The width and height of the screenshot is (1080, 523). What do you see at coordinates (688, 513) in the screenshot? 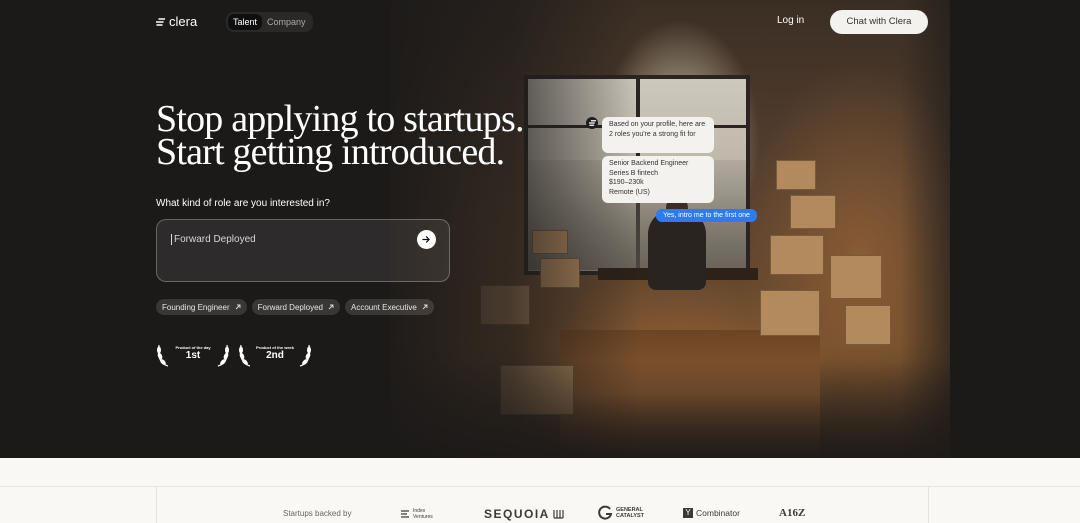
I see `y-combinator-icon: Y` at bounding box center [688, 513].